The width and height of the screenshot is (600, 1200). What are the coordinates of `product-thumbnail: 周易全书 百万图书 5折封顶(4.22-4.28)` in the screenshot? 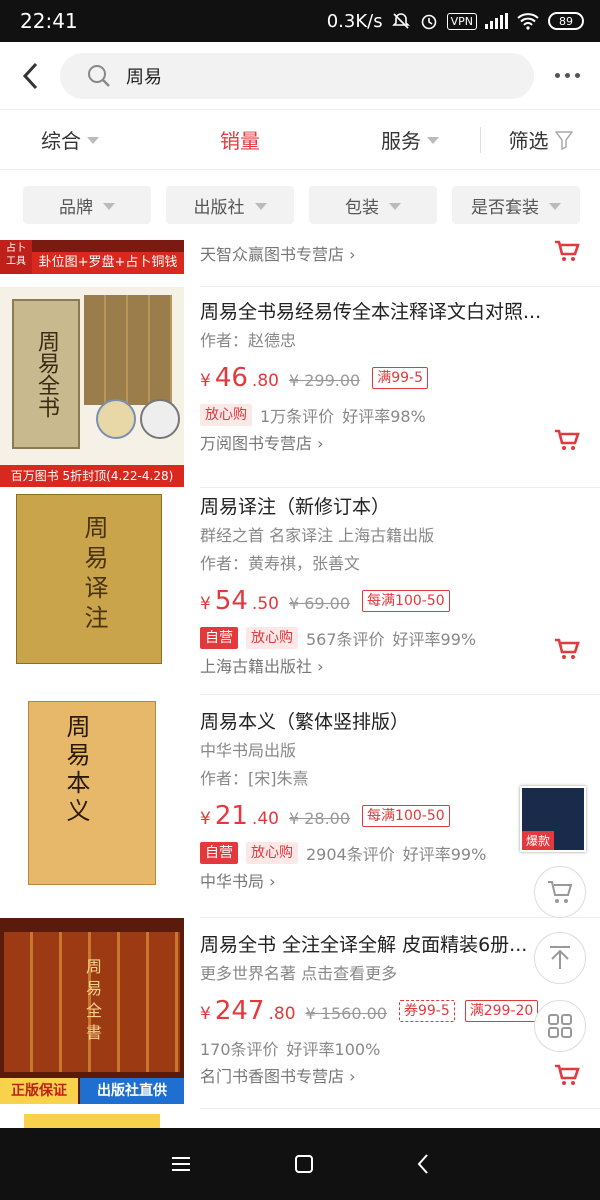 It's located at (92, 387).